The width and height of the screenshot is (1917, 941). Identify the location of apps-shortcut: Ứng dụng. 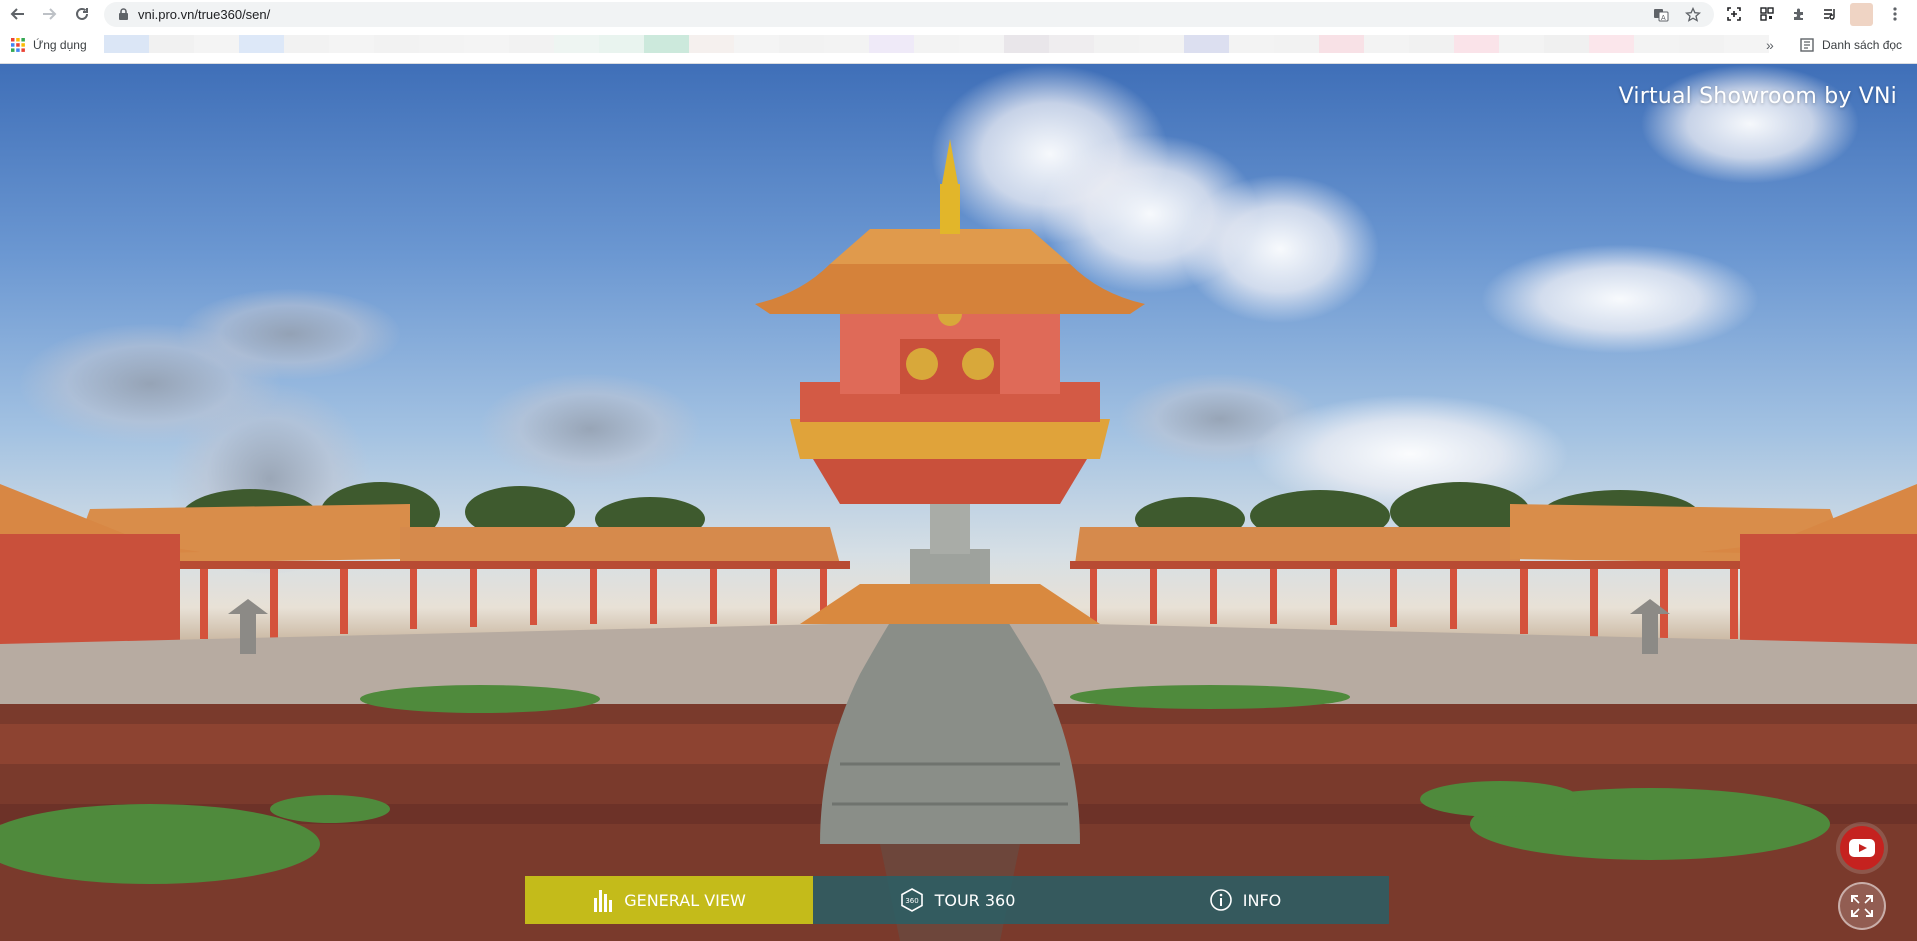
(49, 45).